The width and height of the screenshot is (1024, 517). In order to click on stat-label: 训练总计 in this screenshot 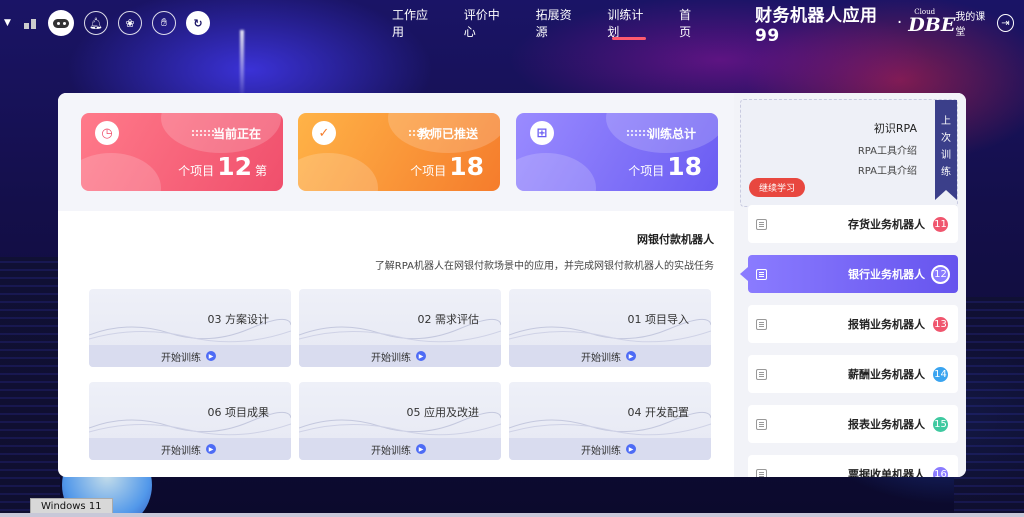, I will do `click(671, 134)`.